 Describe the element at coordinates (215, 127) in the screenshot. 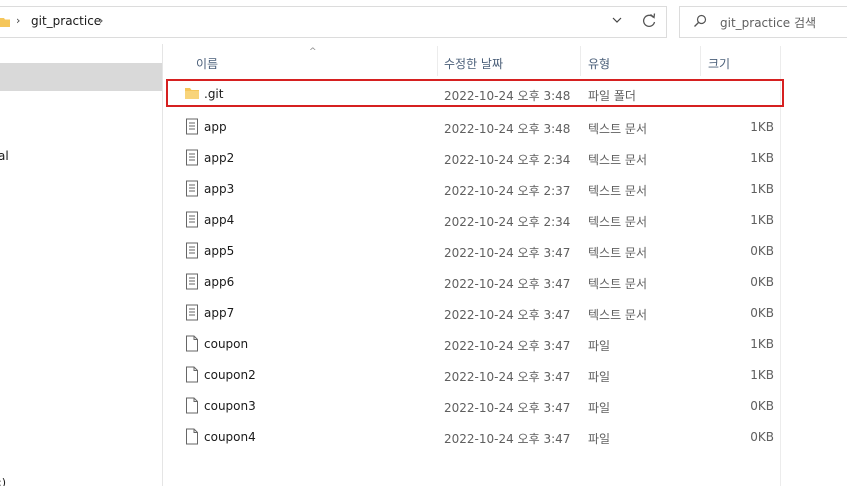

I see `file-name: app` at that location.